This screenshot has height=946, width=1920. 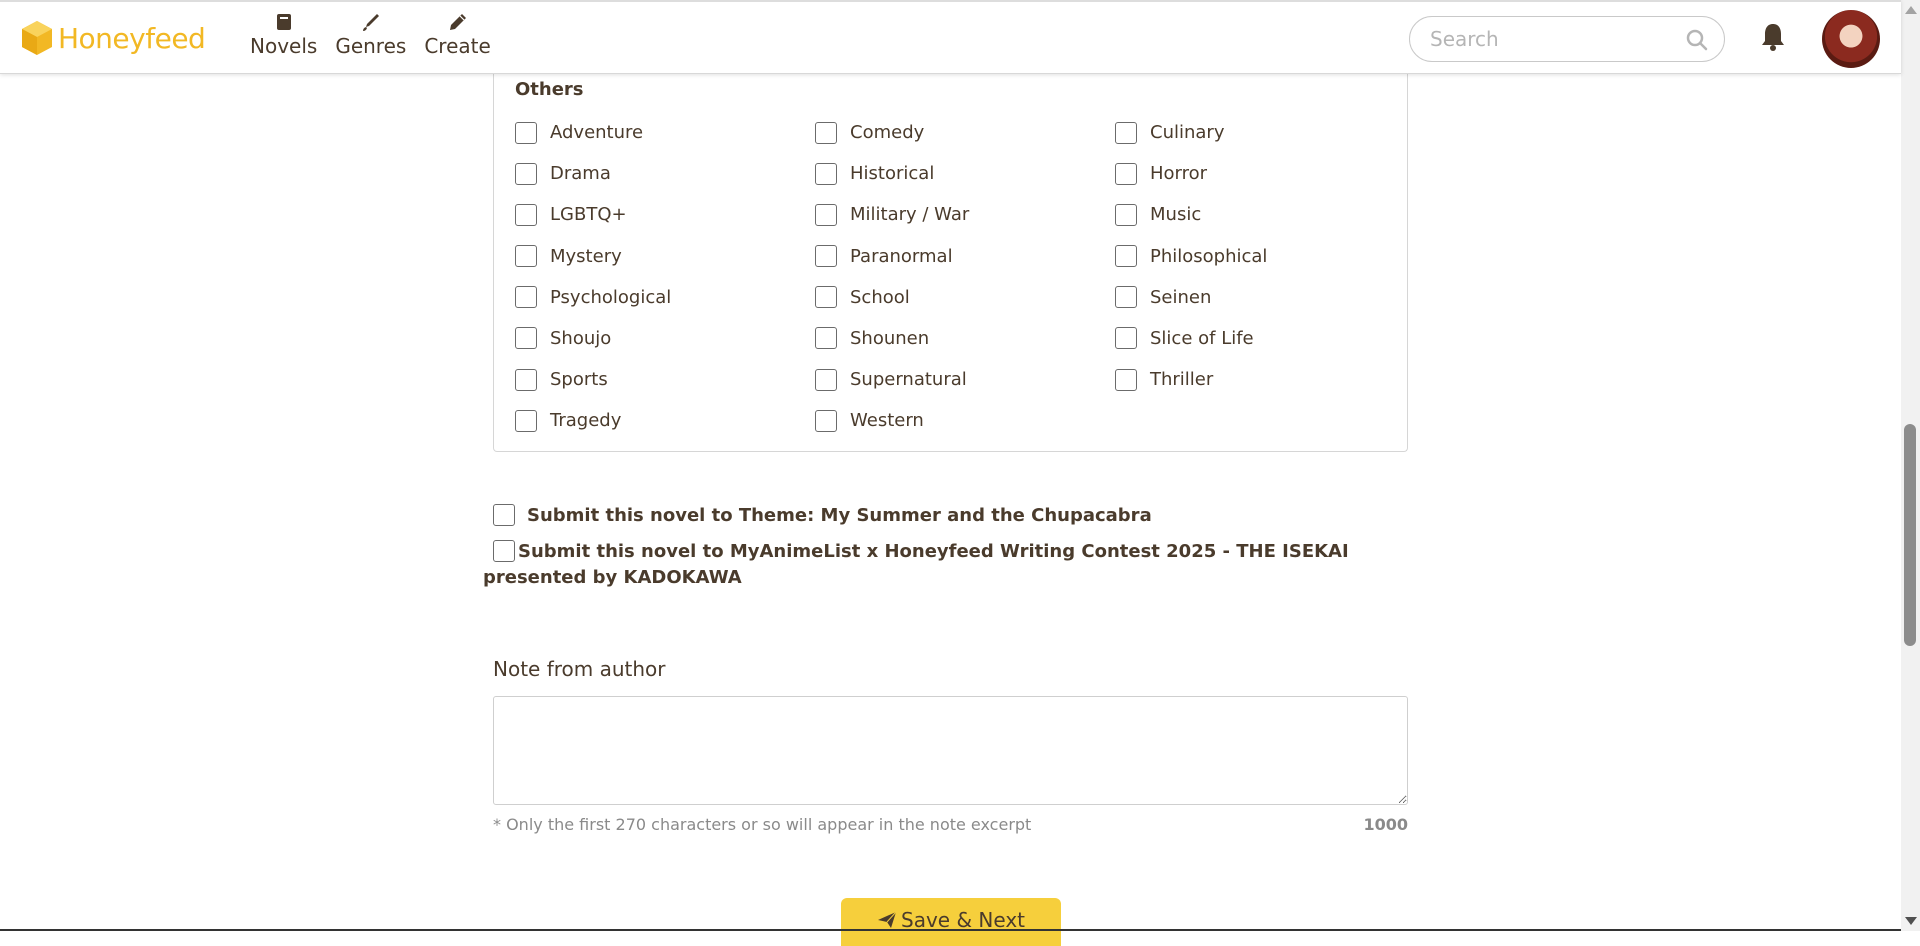 I want to click on save-and-next-button: Save & Next, so click(x=951, y=922).